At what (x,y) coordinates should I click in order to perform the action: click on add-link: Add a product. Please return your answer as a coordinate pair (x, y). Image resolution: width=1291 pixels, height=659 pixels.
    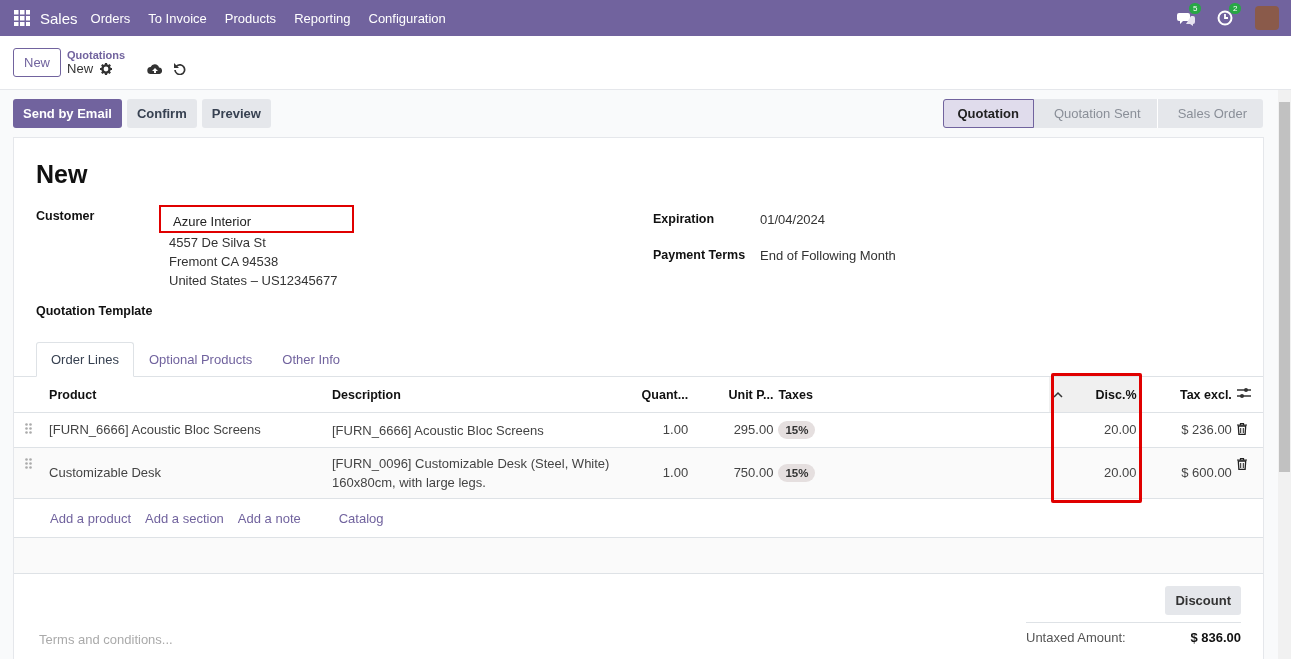
    Looking at the image, I should click on (91, 518).